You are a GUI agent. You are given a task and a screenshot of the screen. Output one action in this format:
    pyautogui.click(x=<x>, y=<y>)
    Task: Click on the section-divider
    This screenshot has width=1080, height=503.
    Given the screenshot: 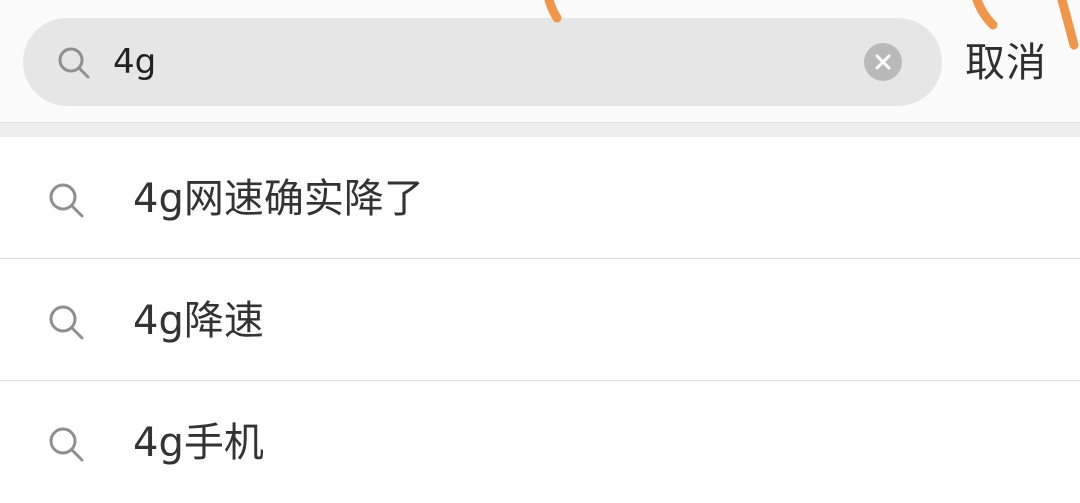 What is the action you would take?
    pyautogui.click(x=540, y=129)
    